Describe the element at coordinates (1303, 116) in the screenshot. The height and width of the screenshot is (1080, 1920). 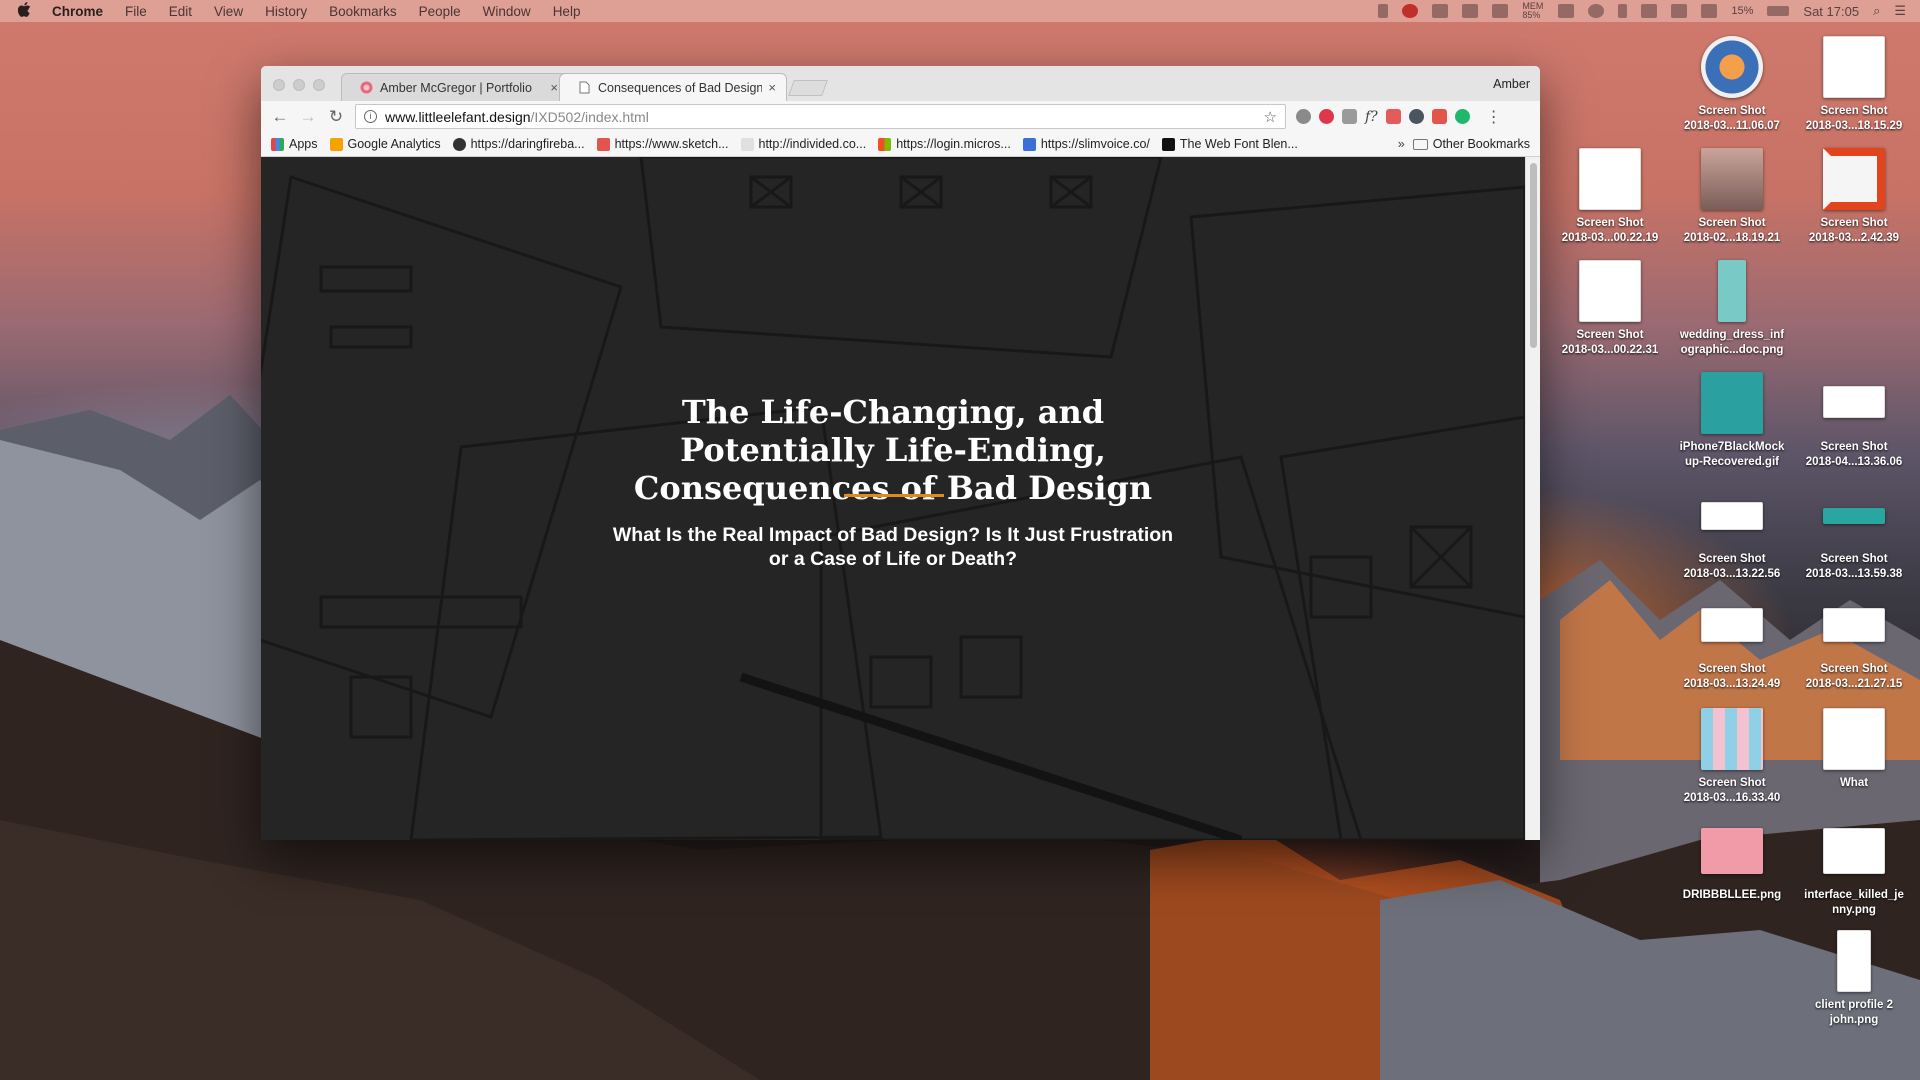
I see `extension-gray-icon` at that location.